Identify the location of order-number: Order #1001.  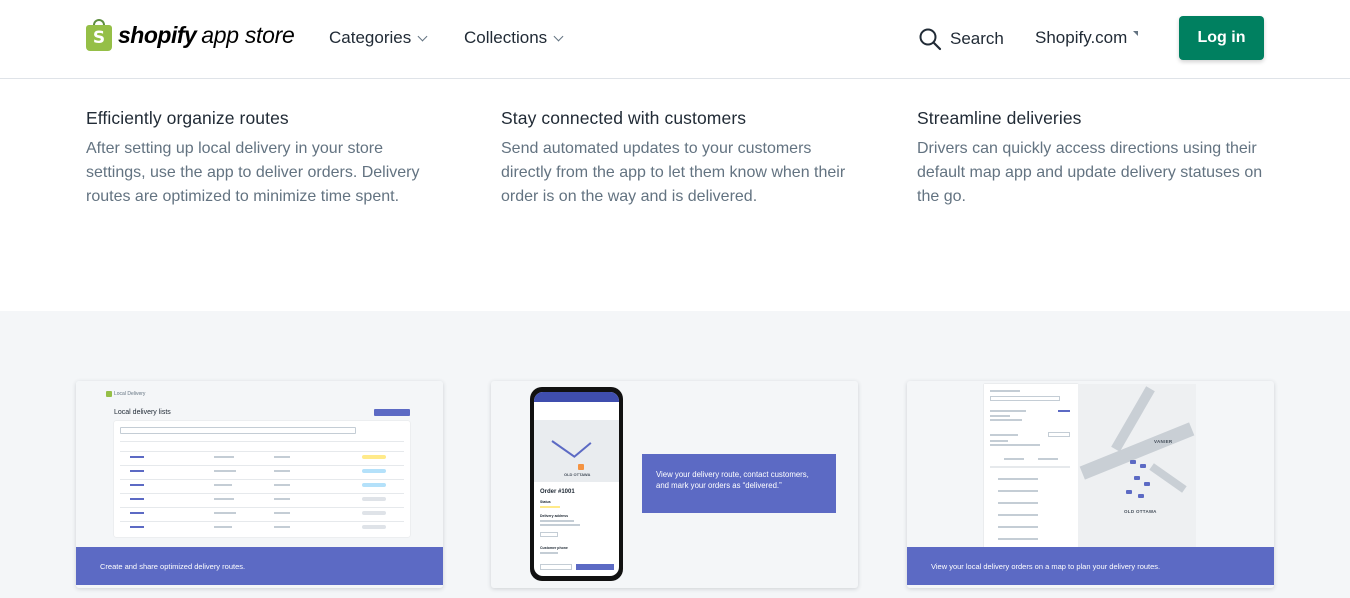
(557, 492).